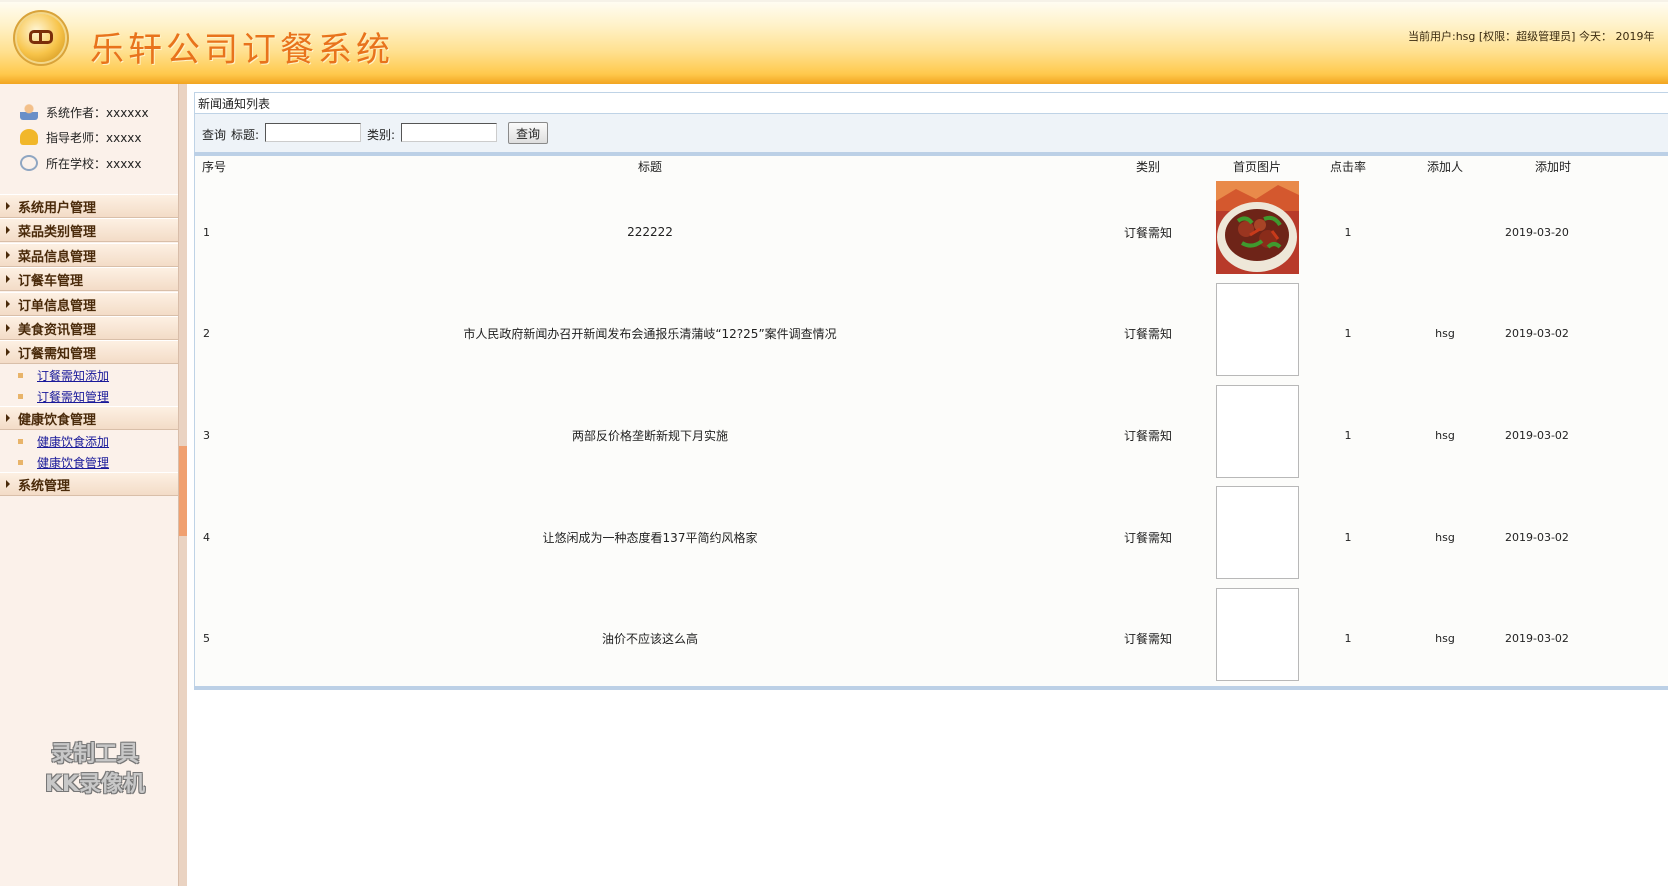 Image resolution: width=1668 pixels, height=886 pixels. What do you see at coordinates (834, 42) in the screenshot?
I see `app-header: 乐轩公司订餐系统 当前用户:hsg [权限：超级管理员] 今天： 2019年` at bounding box center [834, 42].